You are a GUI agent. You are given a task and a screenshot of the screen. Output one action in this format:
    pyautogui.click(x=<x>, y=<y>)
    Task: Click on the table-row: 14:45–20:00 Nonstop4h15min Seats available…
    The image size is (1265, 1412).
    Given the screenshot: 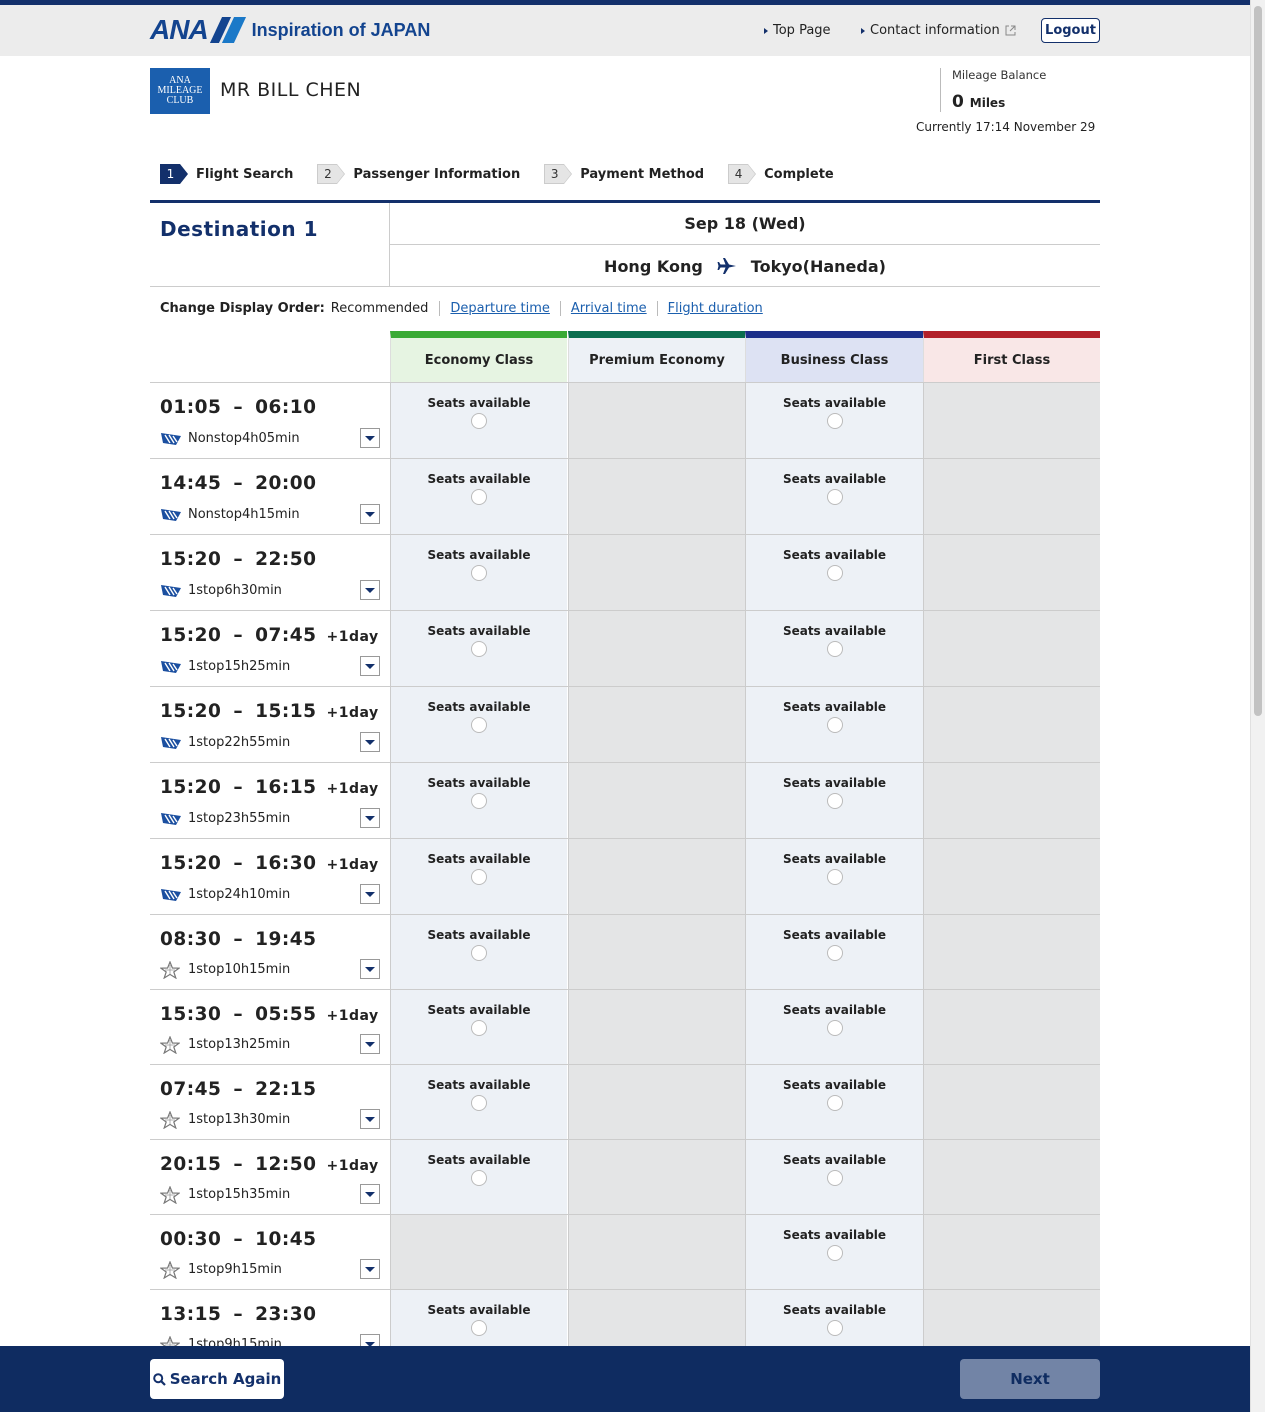 What is the action you would take?
    pyautogui.click(x=625, y=496)
    